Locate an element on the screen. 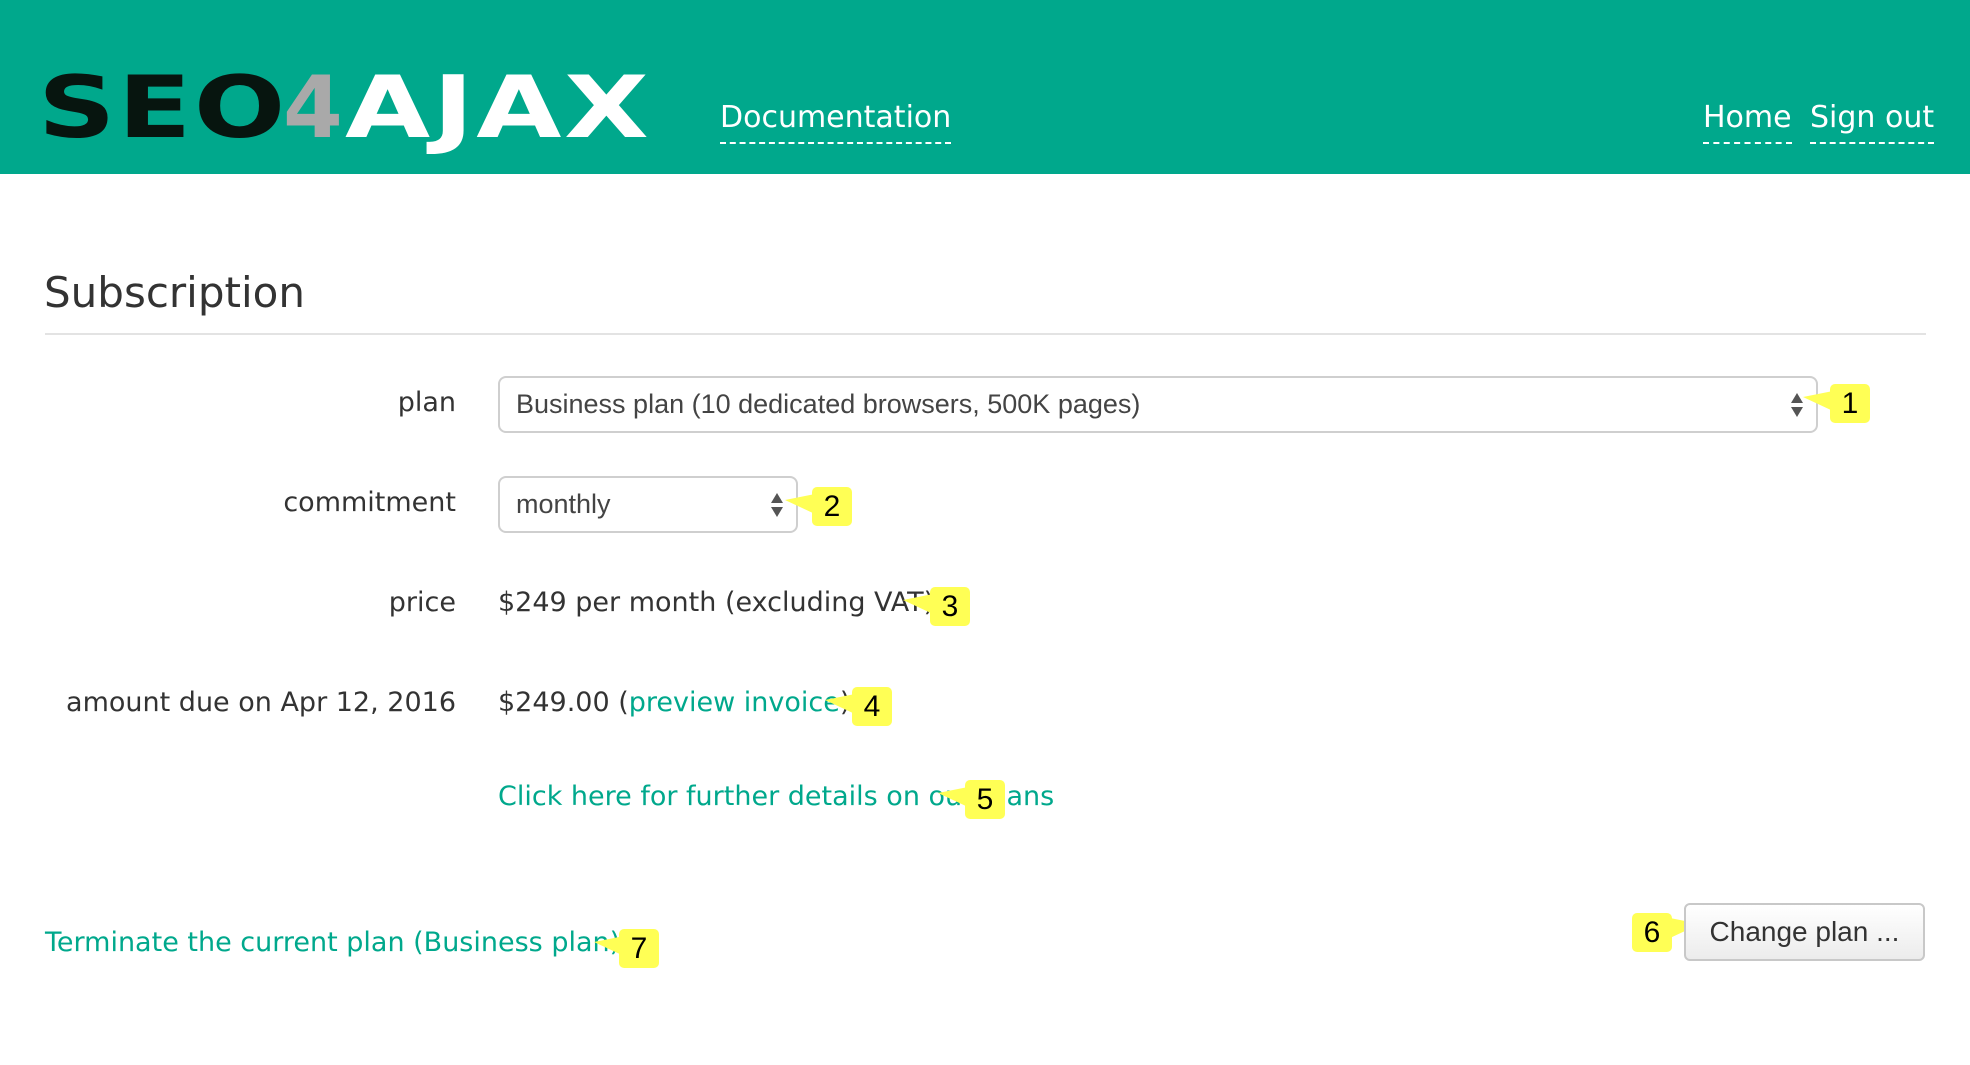 The width and height of the screenshot is (1970, 1065). callout-5: 5 is located at coordinates (985, 799).